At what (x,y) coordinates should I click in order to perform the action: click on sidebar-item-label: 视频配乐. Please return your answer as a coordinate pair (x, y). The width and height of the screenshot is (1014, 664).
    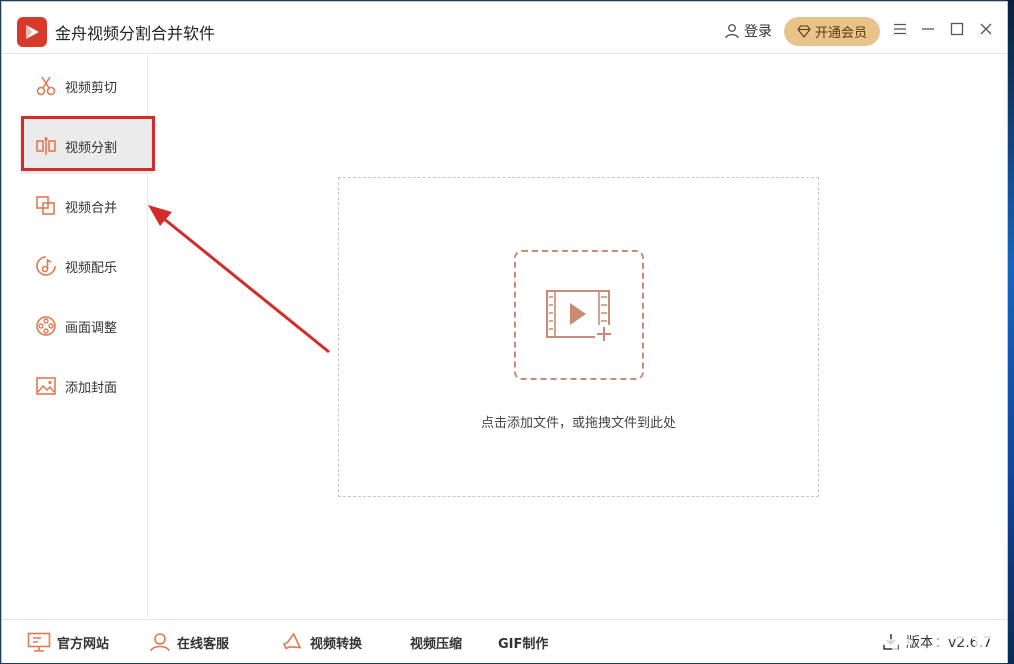
    Looking at the image, I should click on (91, 268).